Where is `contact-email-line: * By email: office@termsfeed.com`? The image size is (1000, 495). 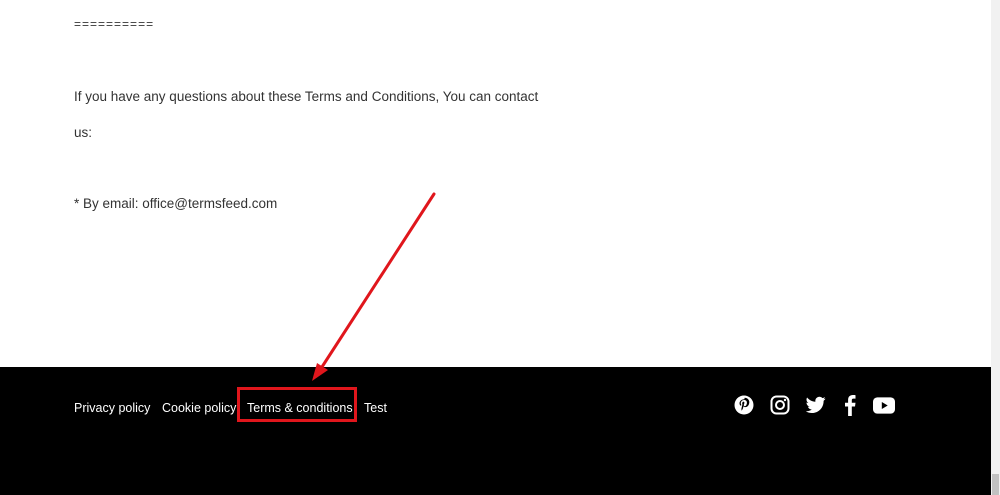
contact-email-line: * By email: office@termsfeed.com is located at coordinates (176, 203).